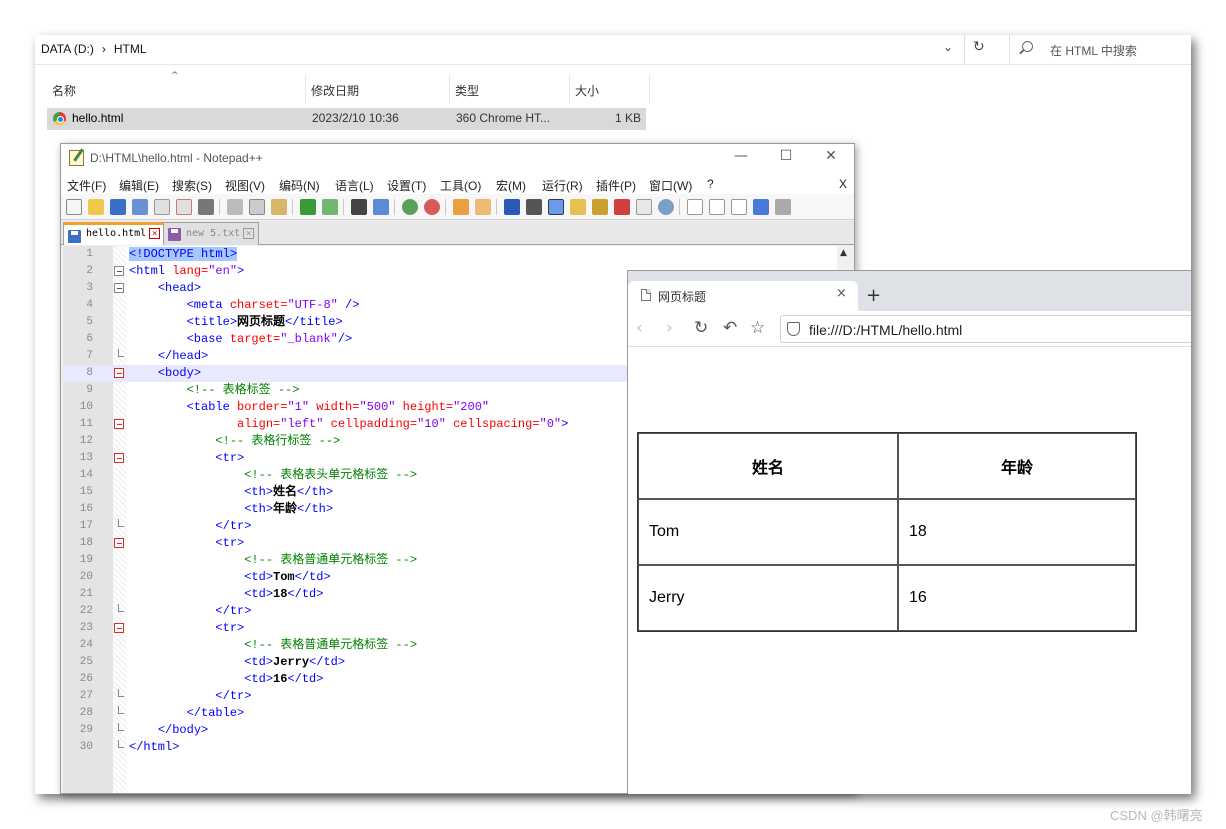 Image resolution: width=1226 pixels, height=829 pixels. What do you see at coordinates (457, 159) in the screenshot?
I see `title-bar: D:\HTML\hello.html - Notepad++ — ☐ ✕` at bounding box center [457, 159].